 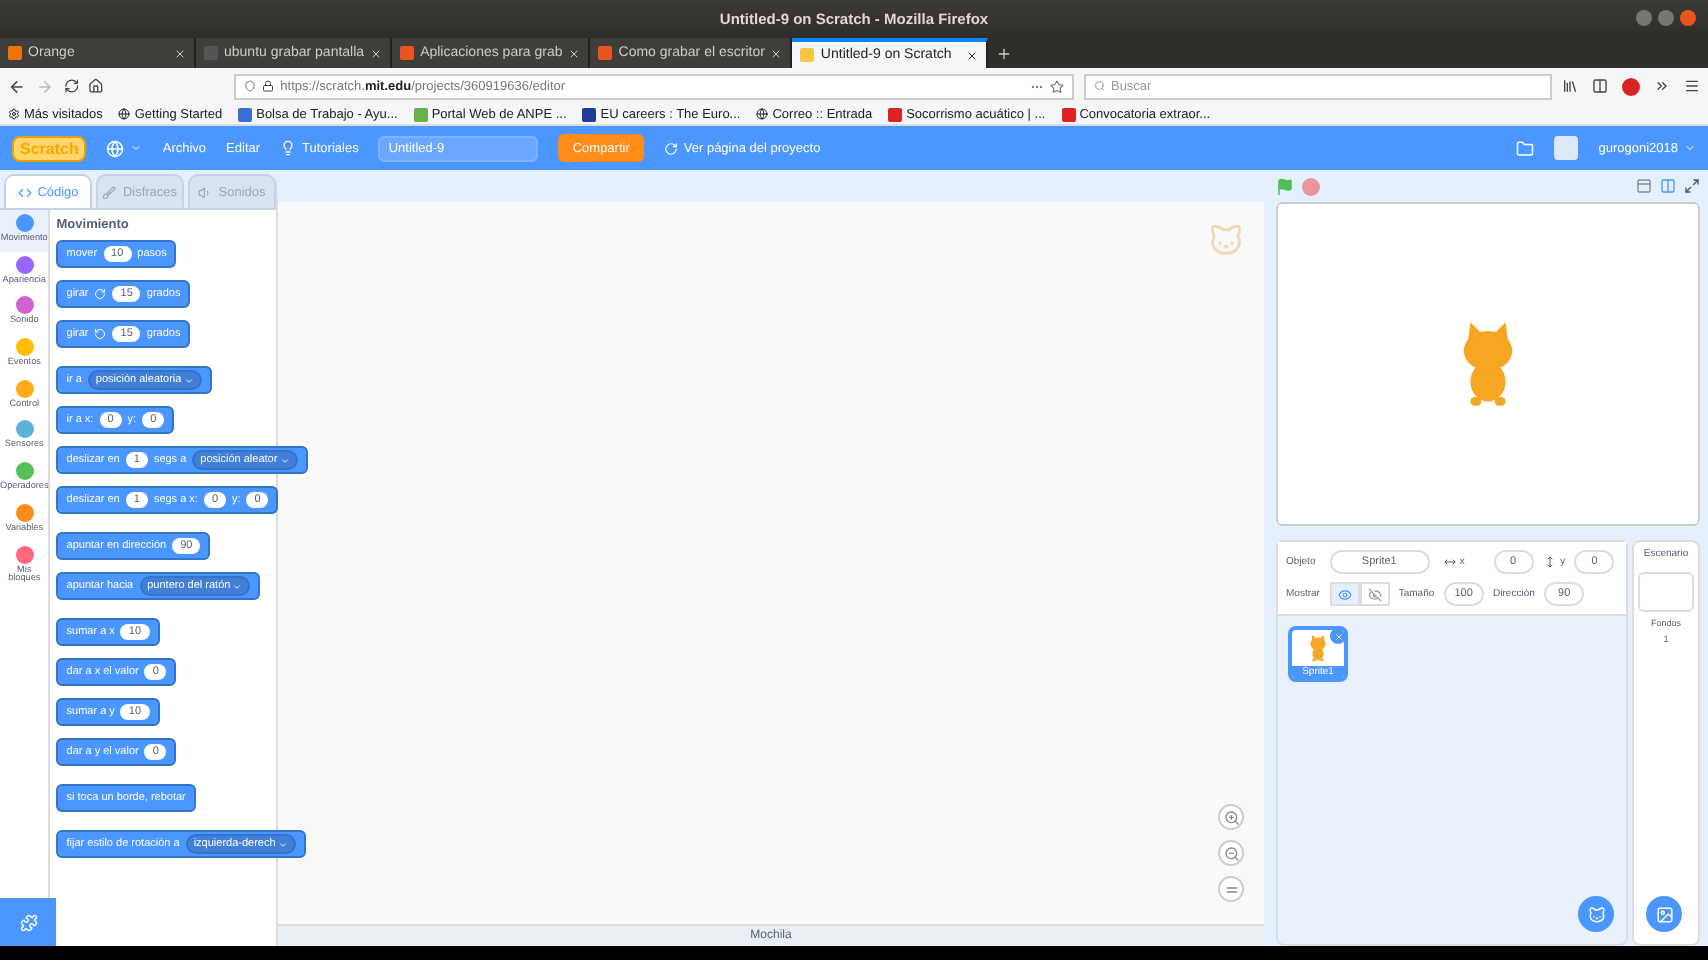 I want to click on search-icon, so click(x=1099, y=86).